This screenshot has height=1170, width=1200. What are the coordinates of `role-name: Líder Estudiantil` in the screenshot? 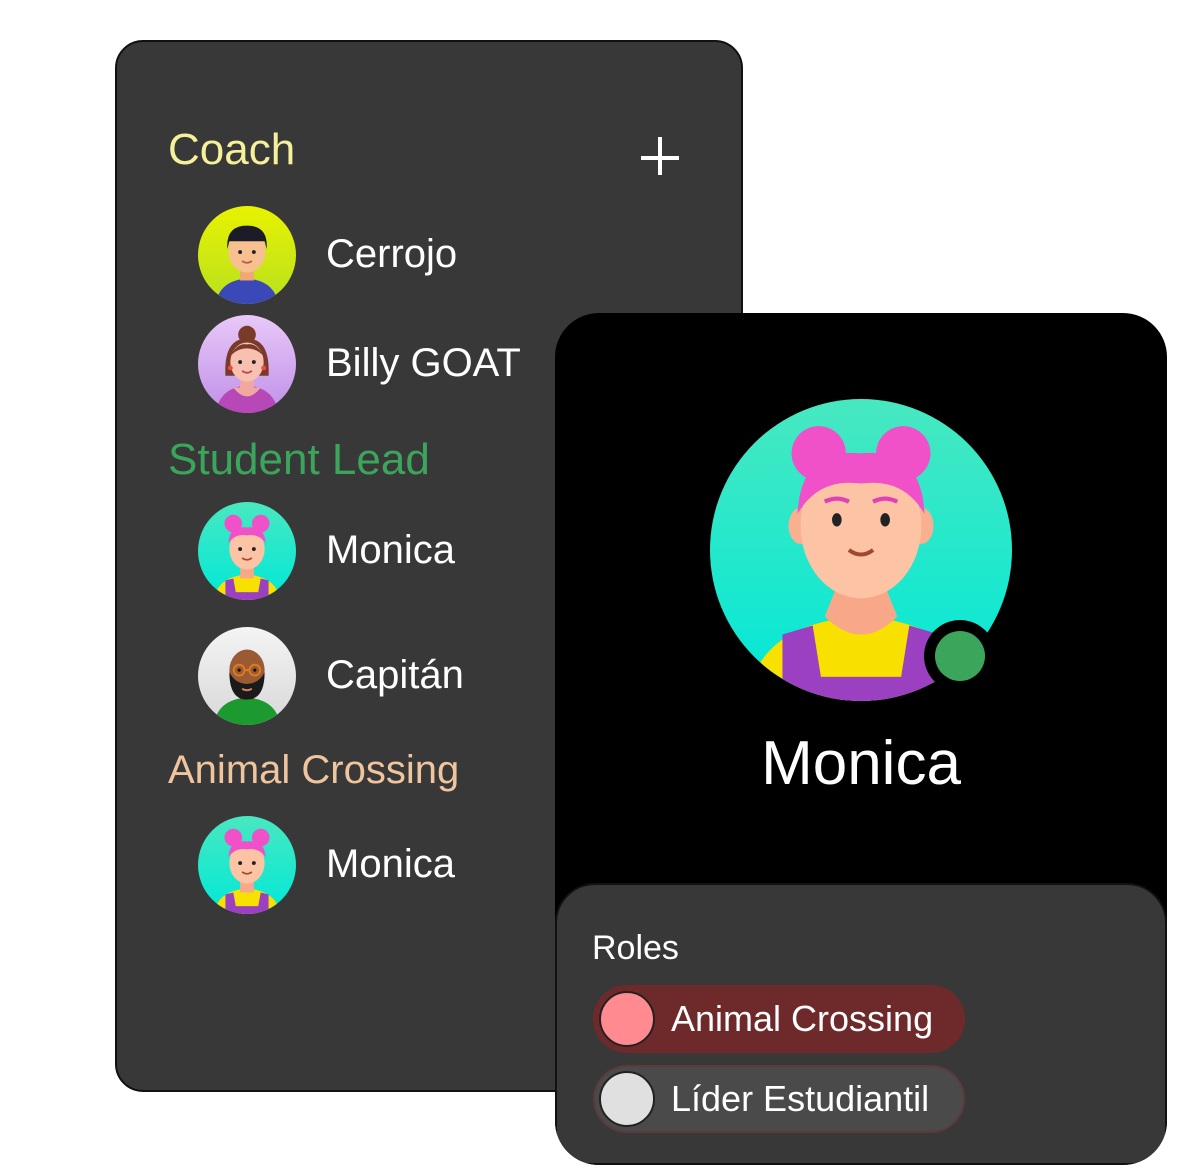 It's located at (800, 1098).